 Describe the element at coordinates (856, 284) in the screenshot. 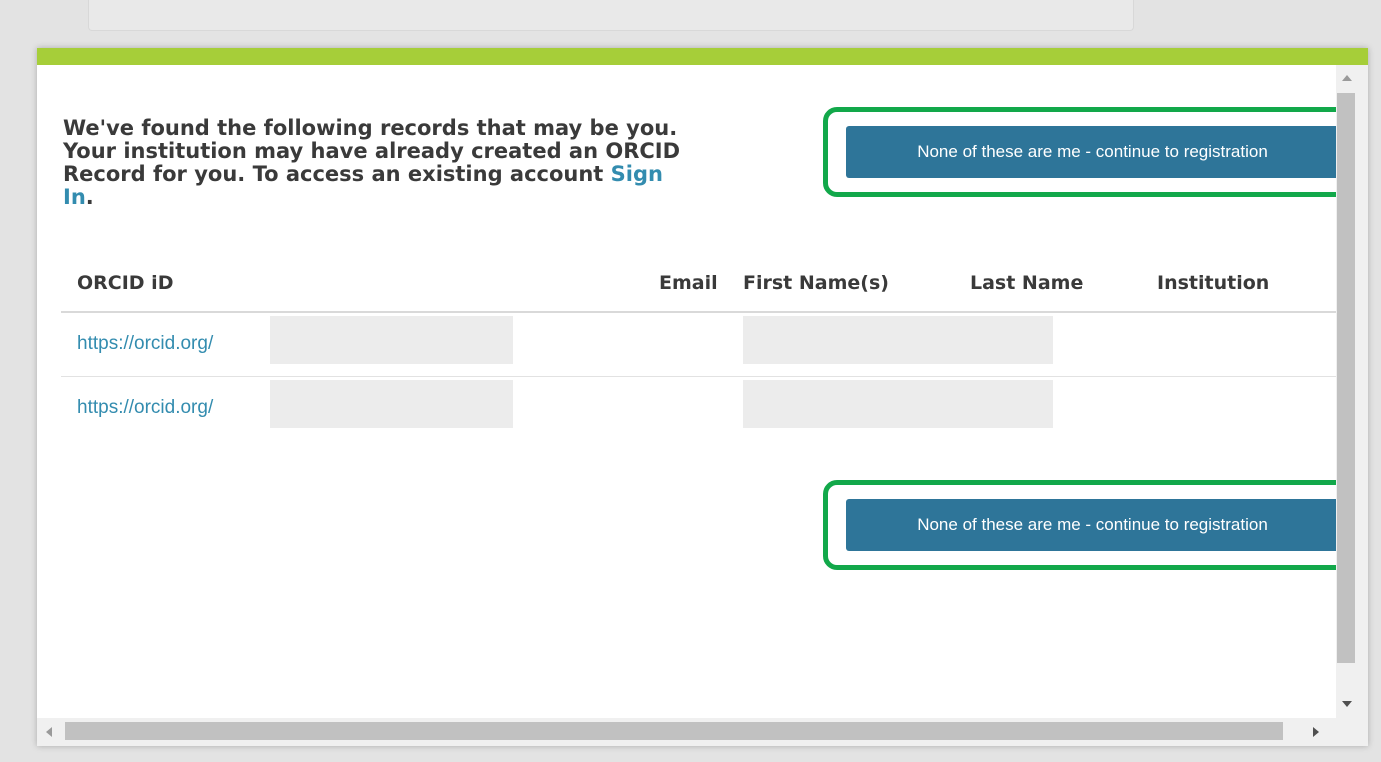

I see `column-header-first-name: First Name(s)` at that location.